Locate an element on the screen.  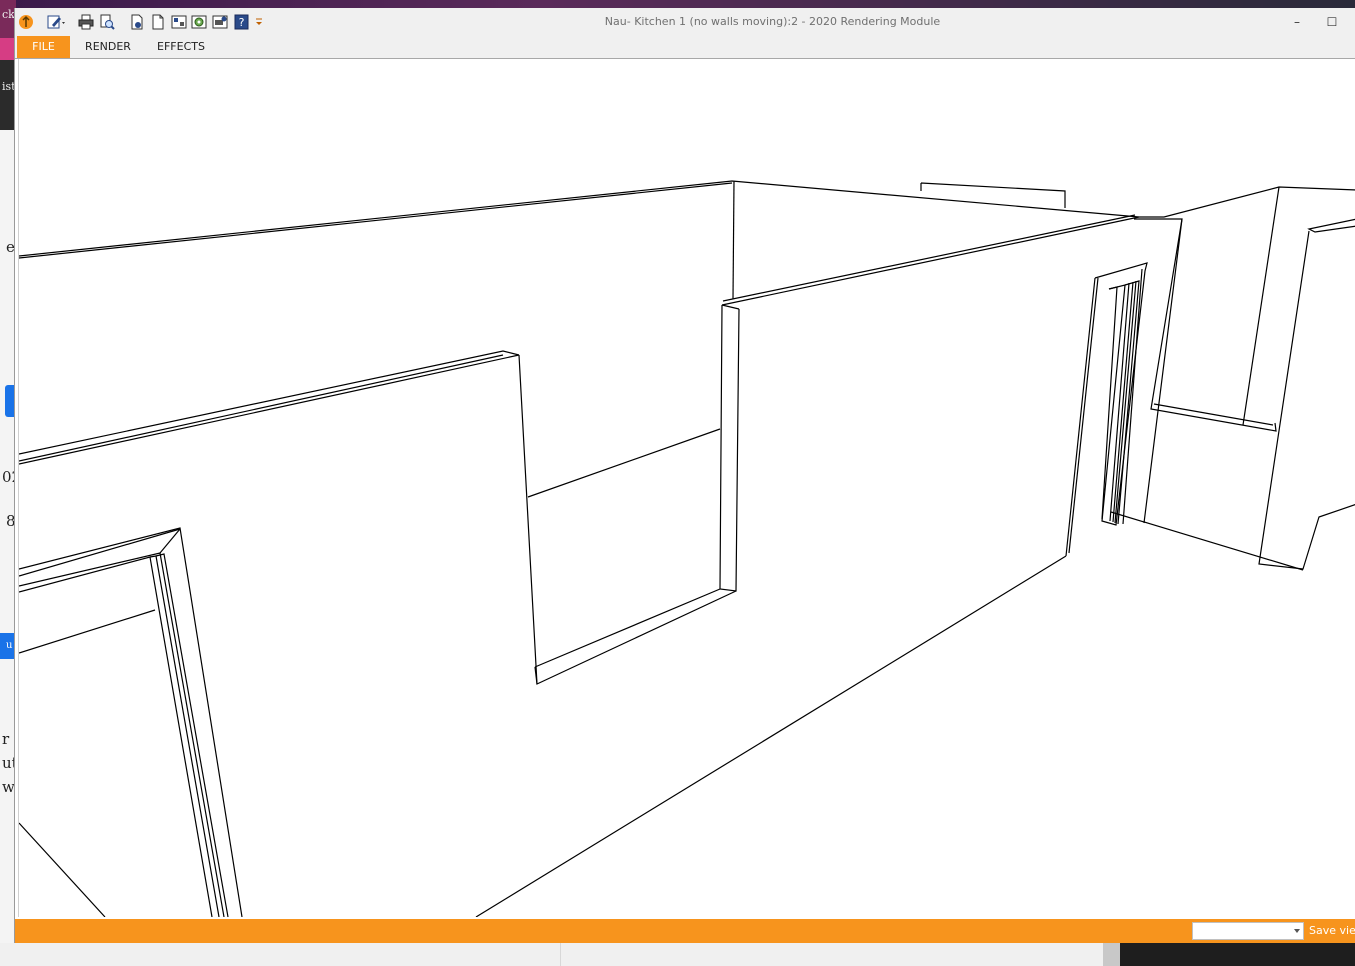
save-view-button: Save view is located at coordinates (1332, 931).